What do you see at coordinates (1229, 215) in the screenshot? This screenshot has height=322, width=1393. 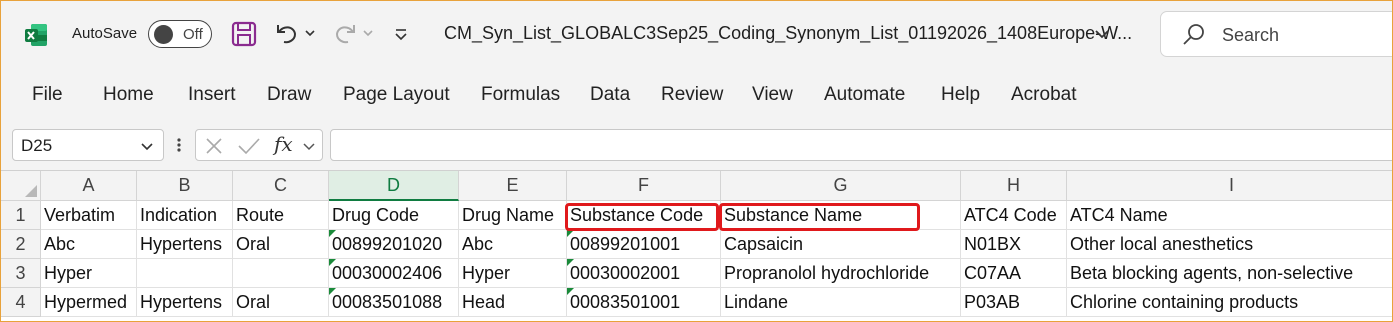 I see `cell-i1: ATC4 Name` at bounding box center [1229, 215].